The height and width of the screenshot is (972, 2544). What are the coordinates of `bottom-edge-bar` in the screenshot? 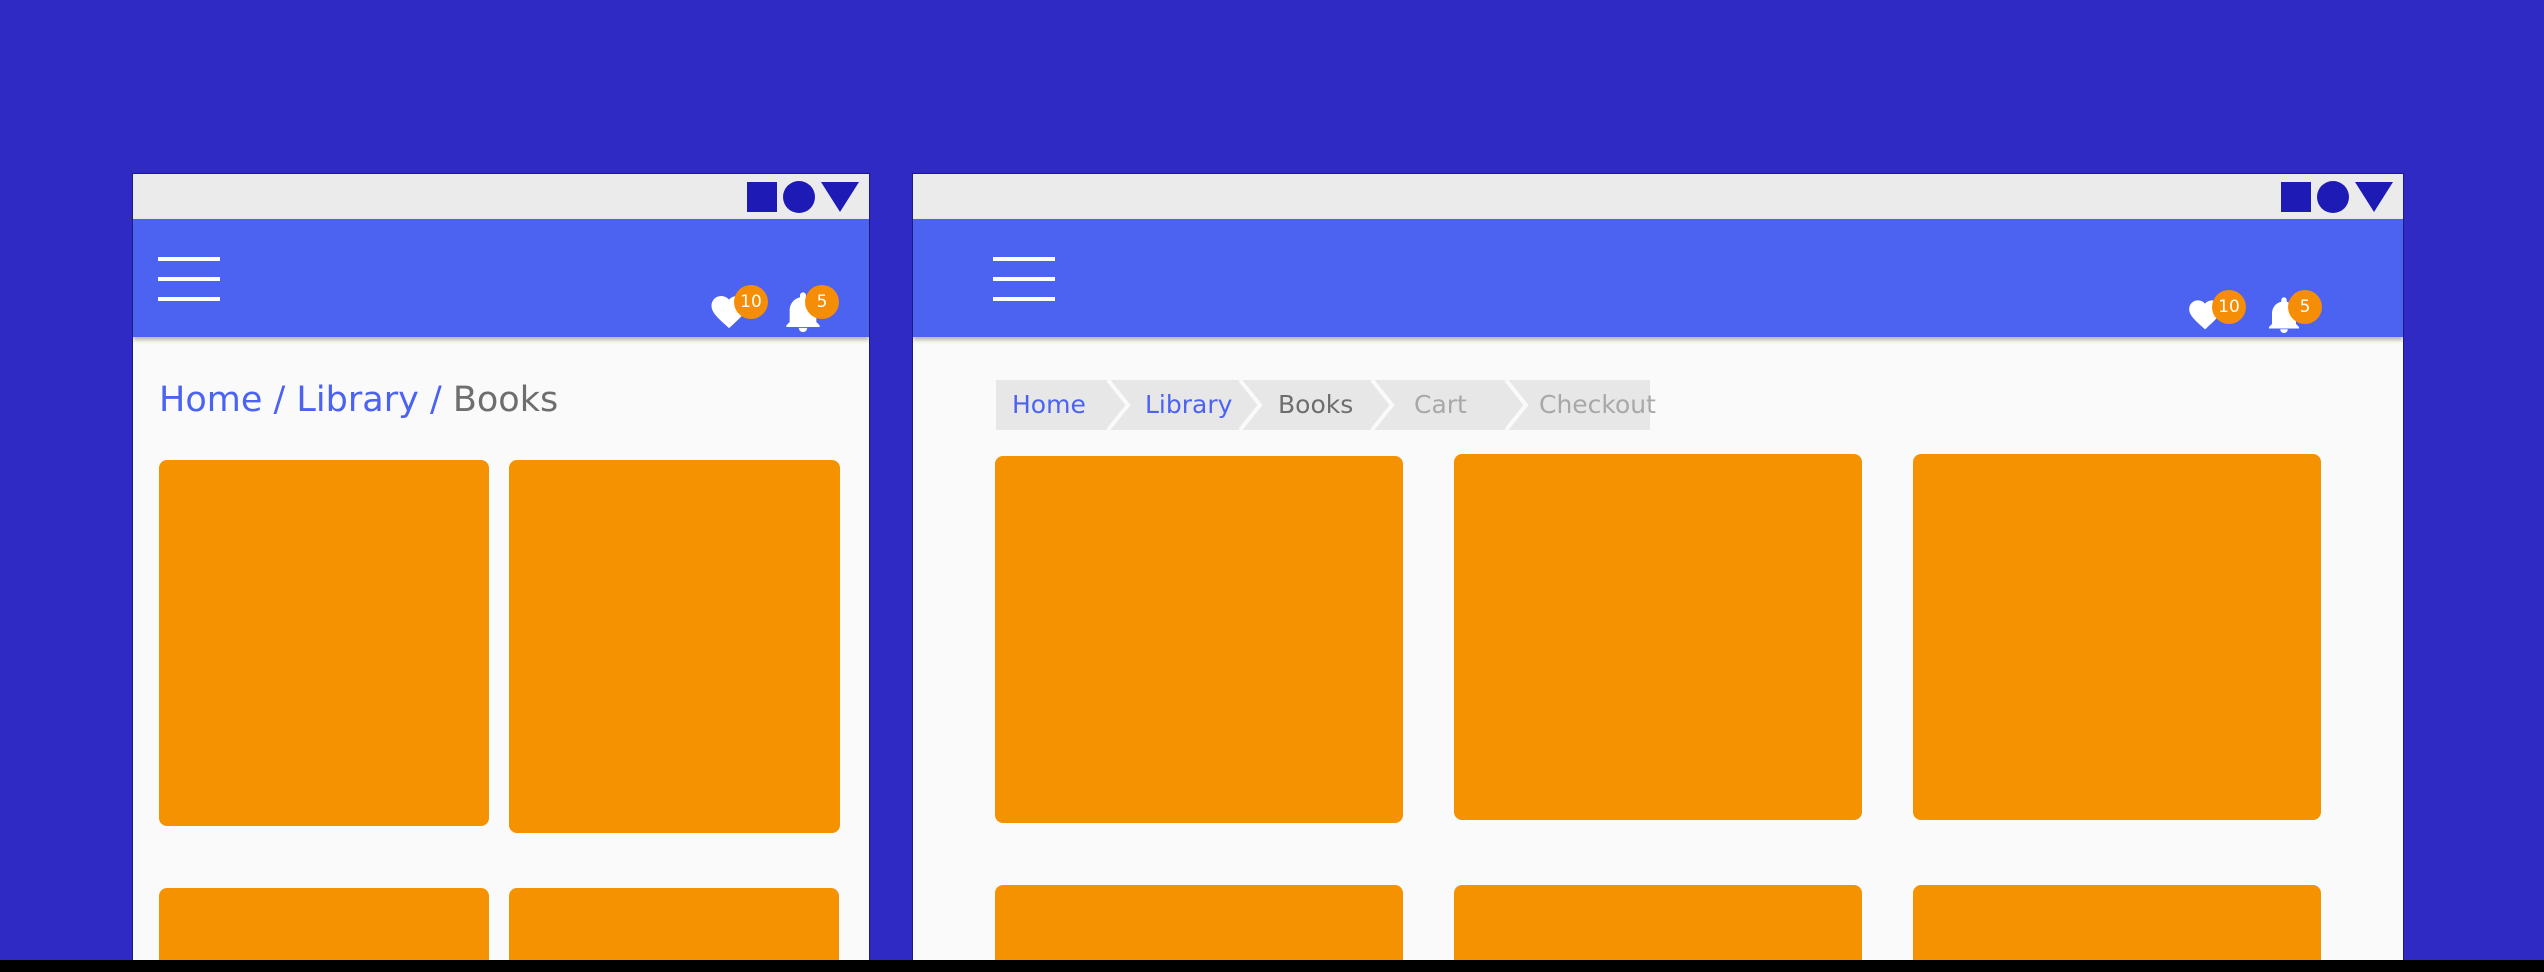 It's located at (1272, 966).